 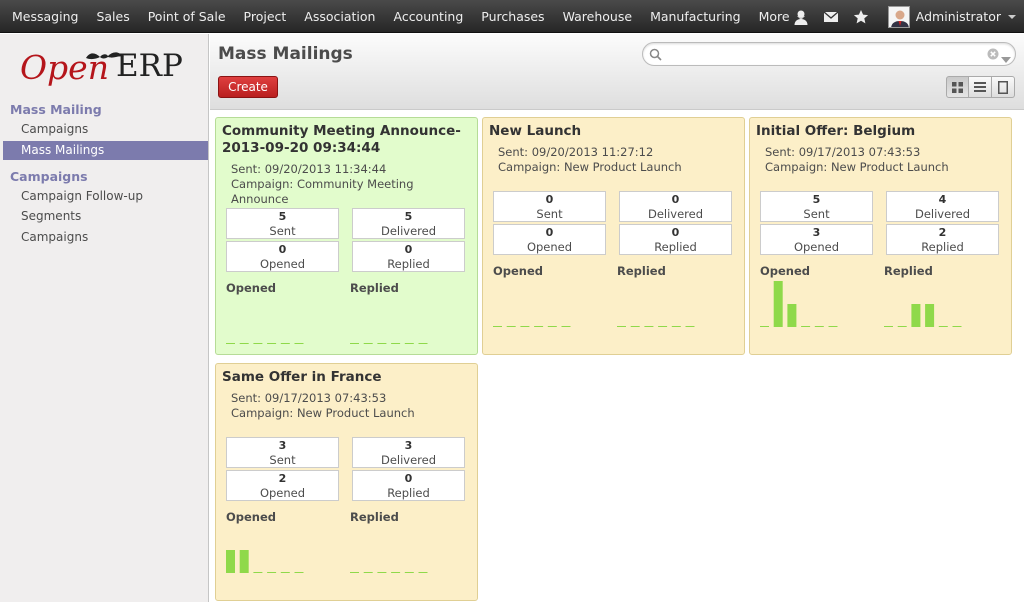 I want to click on stat-sent: 3 Sent, so click(x=282, y=452).